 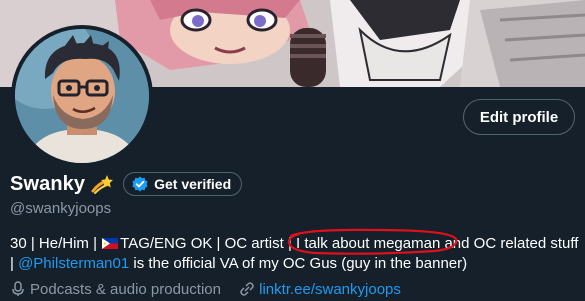 I want to click on get-verified-button: Get verified, so click(x=183, y=184).